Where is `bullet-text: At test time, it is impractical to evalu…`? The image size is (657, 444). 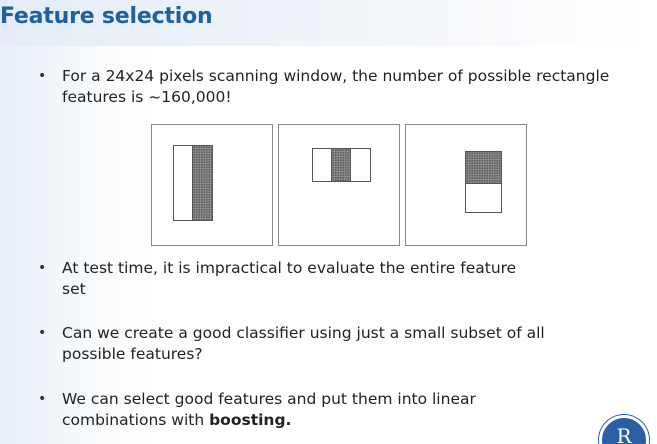 bullet-text: At test time, it is impractical to evalu… is located at coordinates (289, 278).